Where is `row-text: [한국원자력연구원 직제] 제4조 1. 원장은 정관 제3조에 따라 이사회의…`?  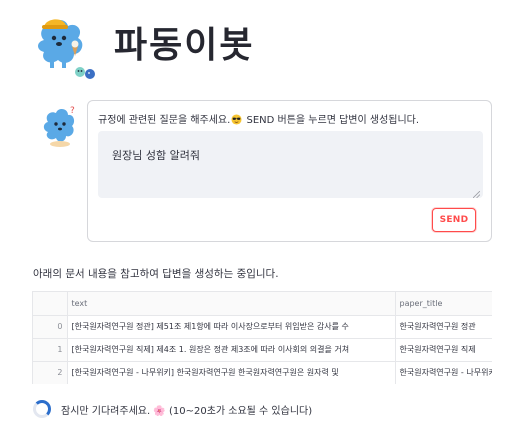
row-text: [한국원자력연구원 직제] 제4조 1. 원장은 정관 제3조에 따라 이사회의… is located at coordinates (231, 350).